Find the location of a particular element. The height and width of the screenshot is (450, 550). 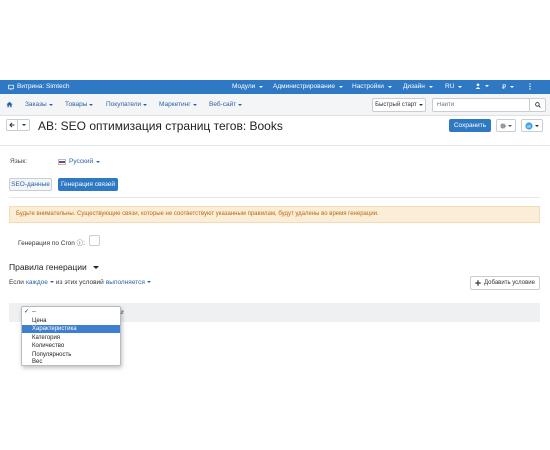

menu-design: Дизайн is located at coordinates (418, 86).